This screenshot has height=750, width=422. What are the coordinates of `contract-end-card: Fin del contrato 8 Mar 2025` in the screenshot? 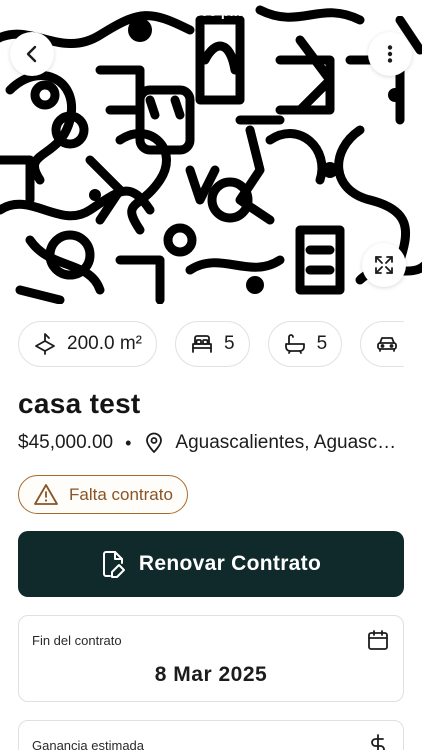 It's located at (211, 658).